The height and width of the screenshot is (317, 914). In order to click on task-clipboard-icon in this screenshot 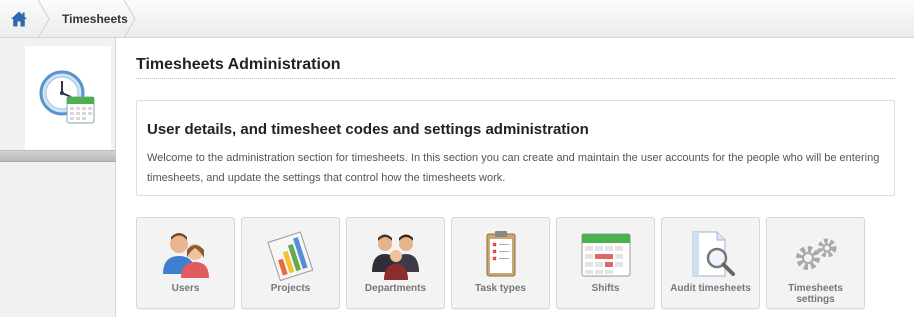, I will do `click(501, 255)`.